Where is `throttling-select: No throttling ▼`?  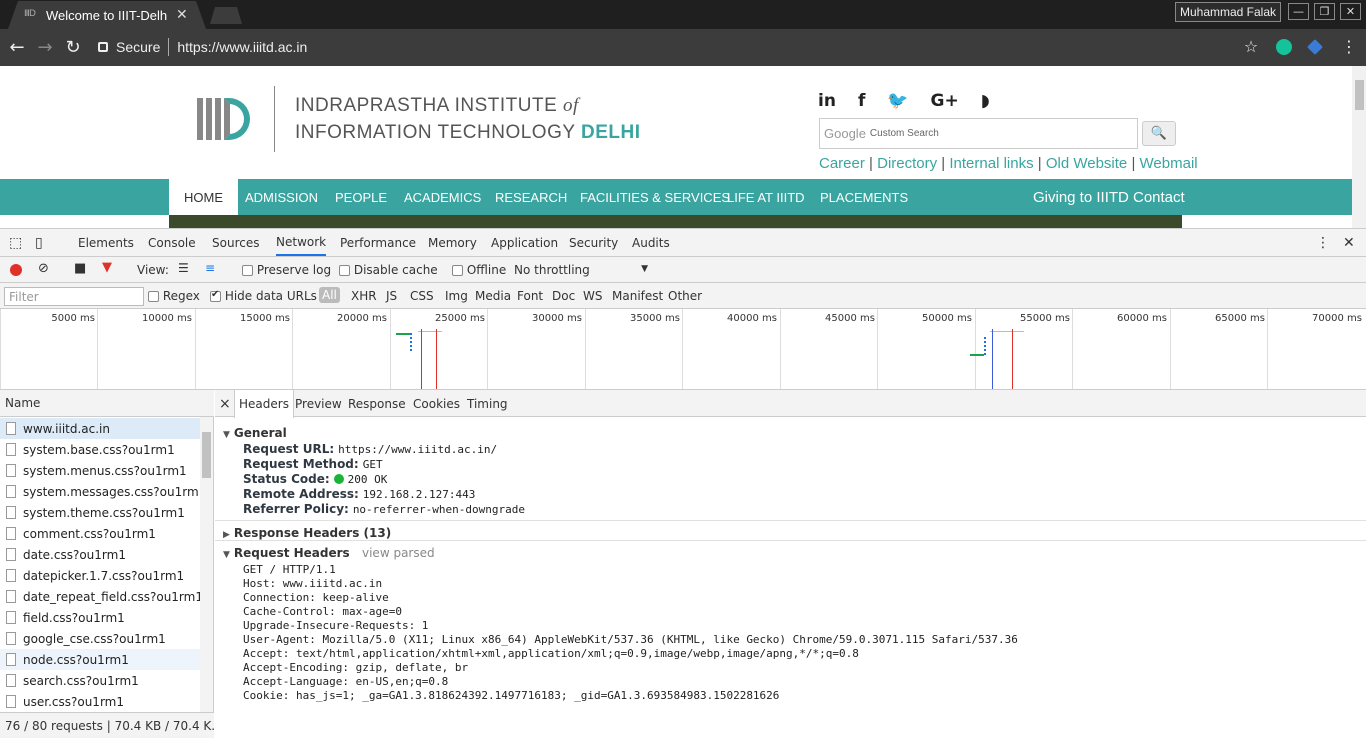 throttling-select: No throttling ▼ is located at coordinates (582, 270).